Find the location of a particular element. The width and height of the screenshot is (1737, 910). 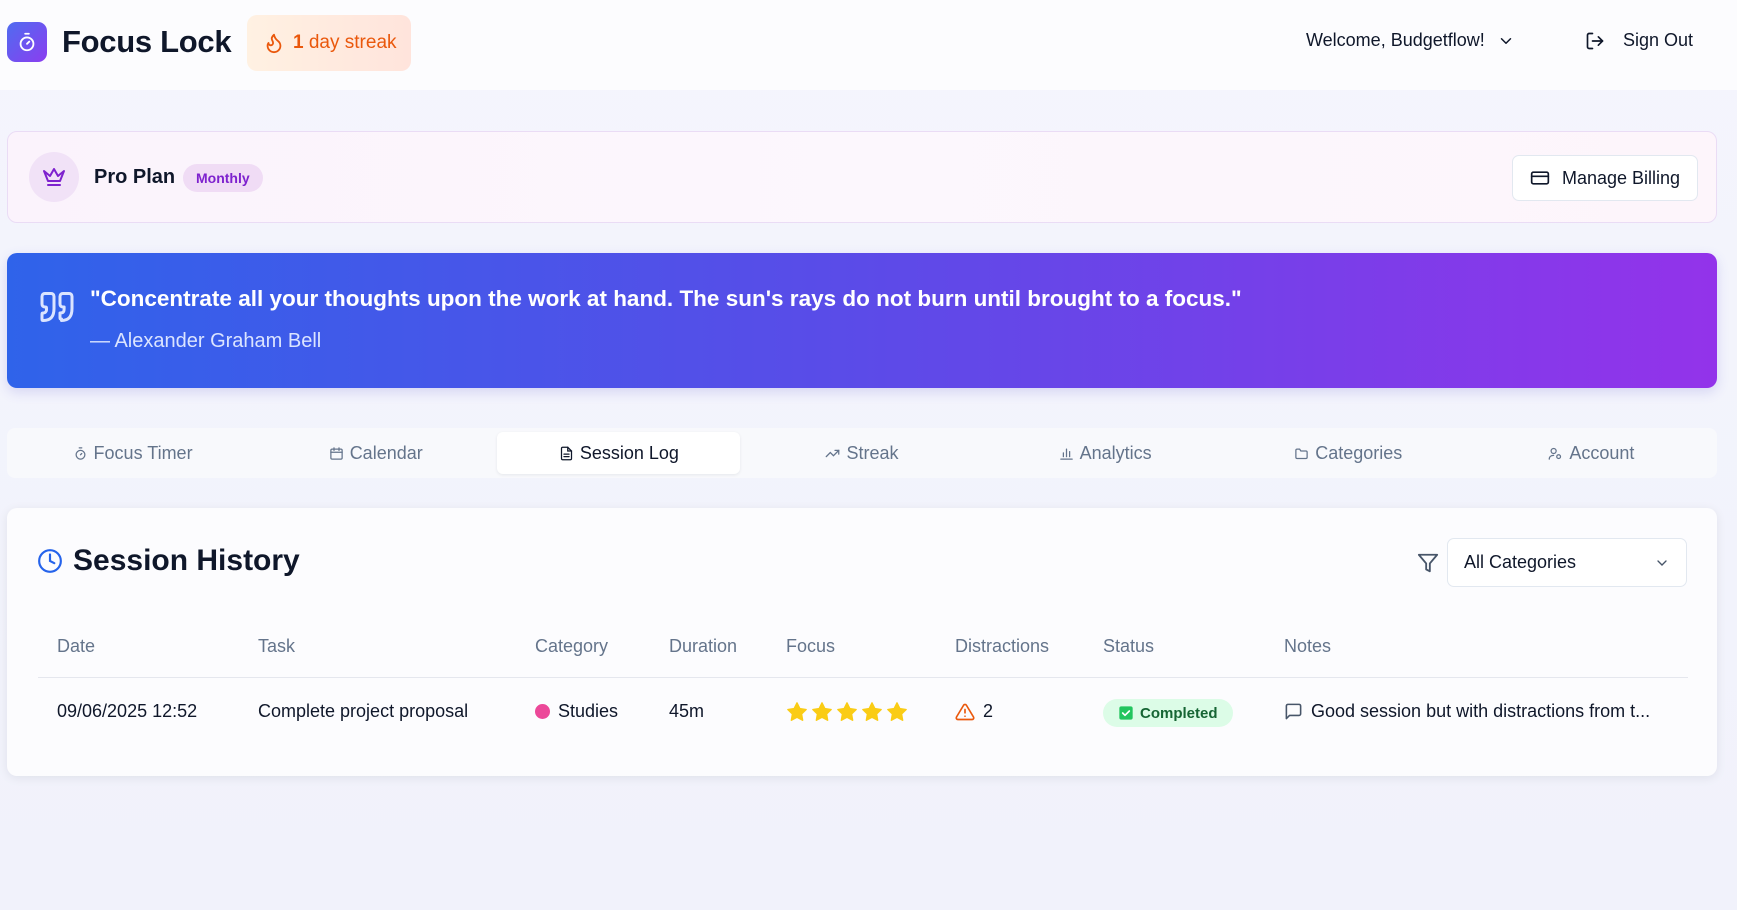

tab-session-log: Session Log is located at coordinates (619, 453).